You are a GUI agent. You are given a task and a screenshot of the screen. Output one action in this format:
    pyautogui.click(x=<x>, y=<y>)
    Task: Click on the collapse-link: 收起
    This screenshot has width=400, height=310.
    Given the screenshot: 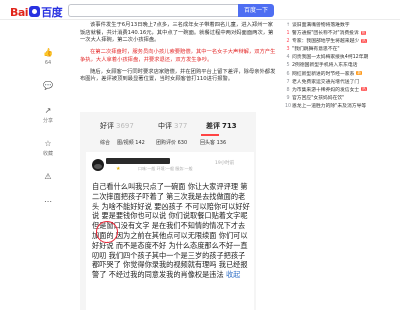 What is the action you would take?
    pyautogui.click(x=233, y=274)
    